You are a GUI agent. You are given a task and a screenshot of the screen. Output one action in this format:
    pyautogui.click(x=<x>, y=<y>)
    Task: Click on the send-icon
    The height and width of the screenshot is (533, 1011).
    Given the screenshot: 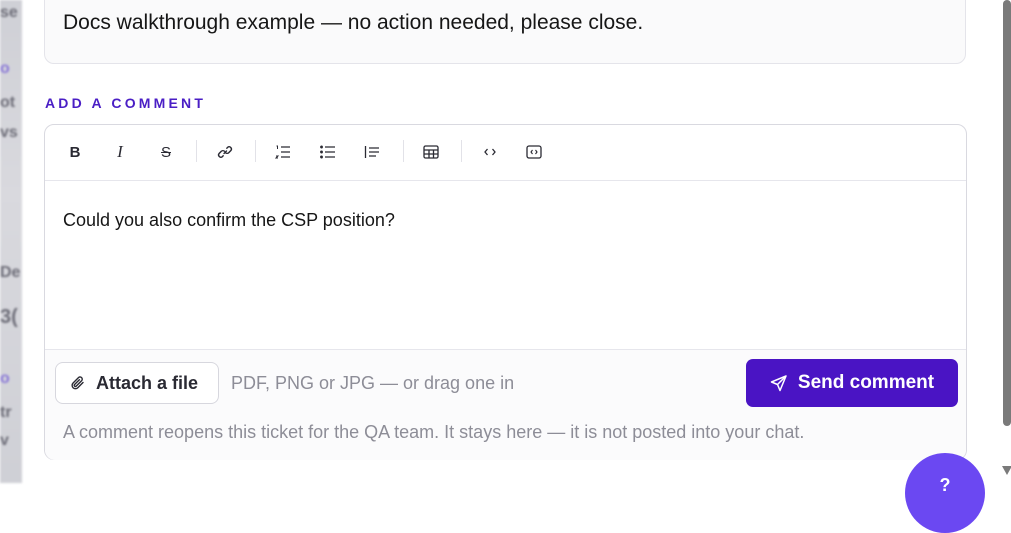 What is the action you would take?
    pyautogui.click(x=778, y=383)
    